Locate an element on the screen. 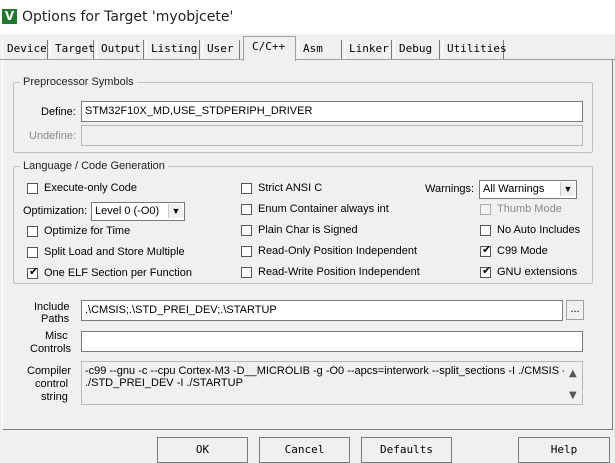 This screenshot has height=463, width=615. include-paths-label-line2: Paths is located at coordinates (55, 319).